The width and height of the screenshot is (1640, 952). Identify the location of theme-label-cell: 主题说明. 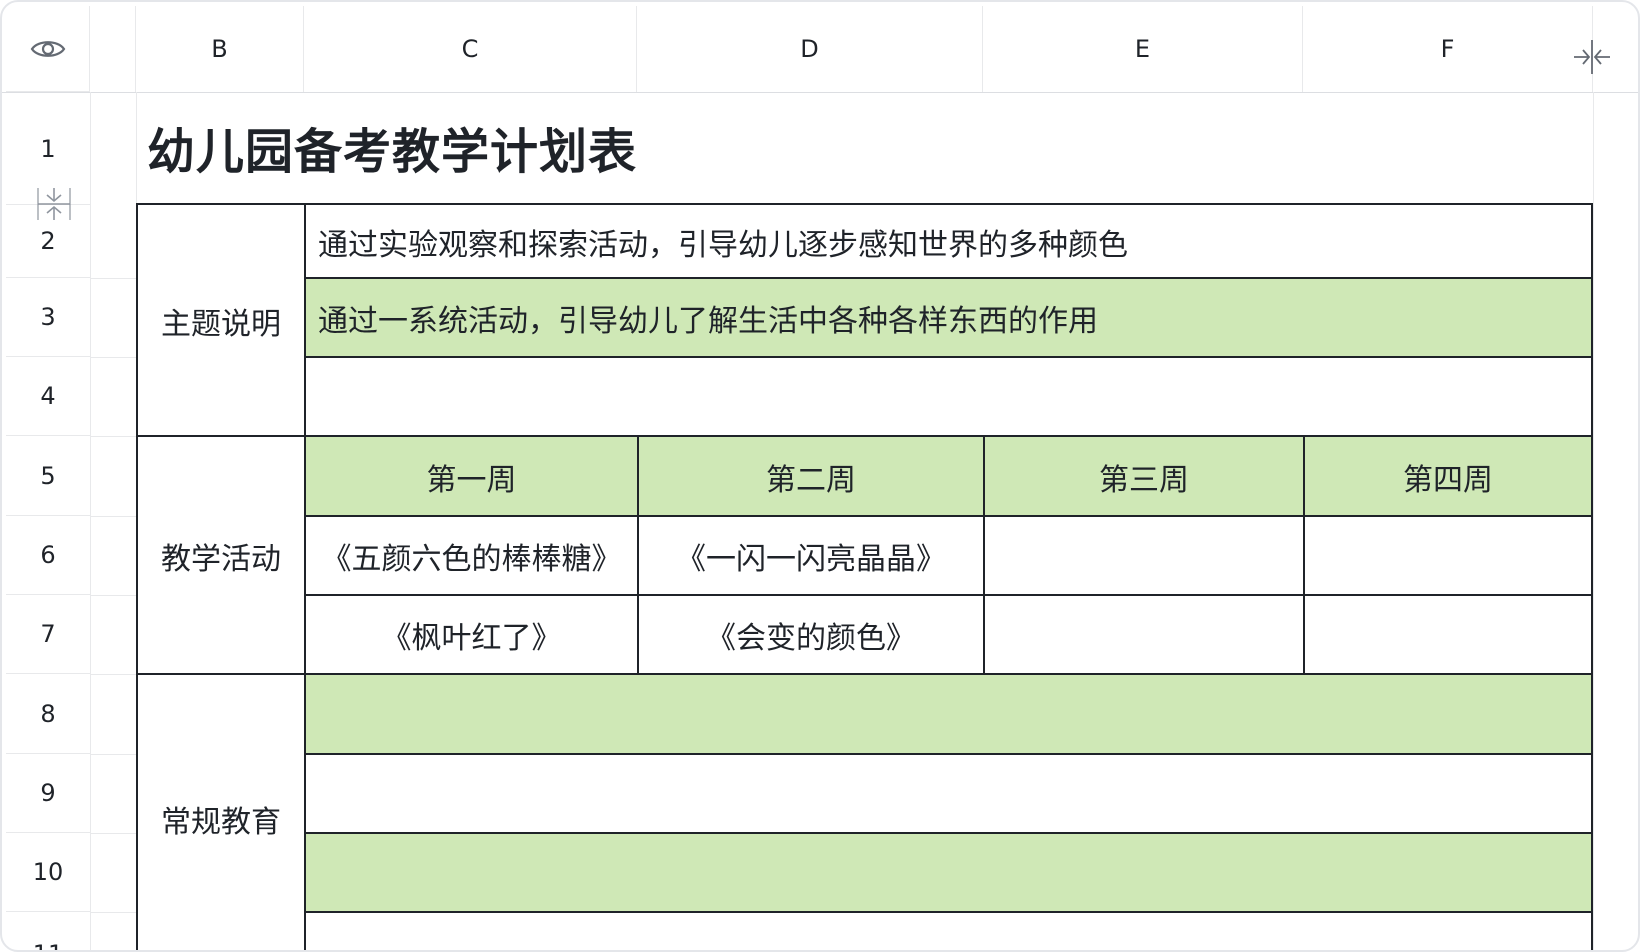
(221, 320).